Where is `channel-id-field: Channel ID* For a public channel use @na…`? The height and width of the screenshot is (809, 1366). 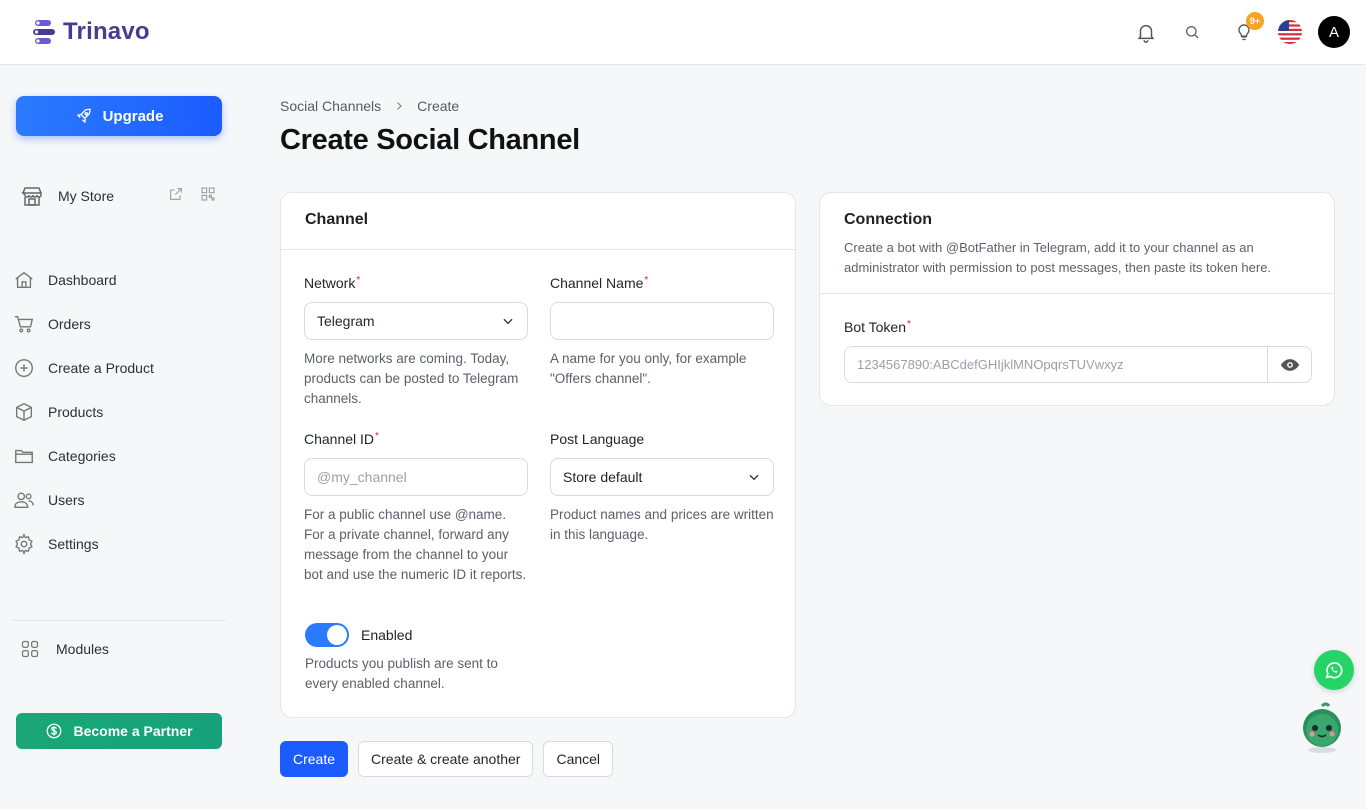
channel-id-field: Channel ID* For a public channel use @na… is located at coordinates (416, 508).